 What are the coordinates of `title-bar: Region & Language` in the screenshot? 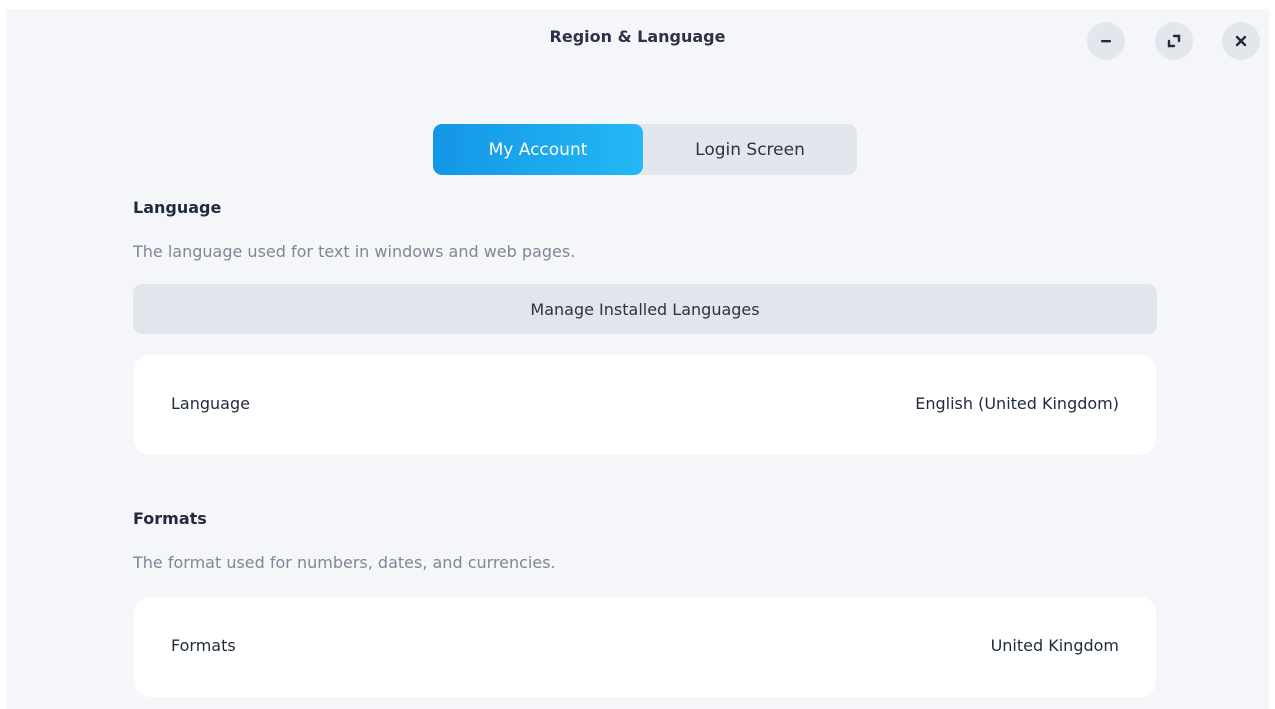 It's located at (637, 40).